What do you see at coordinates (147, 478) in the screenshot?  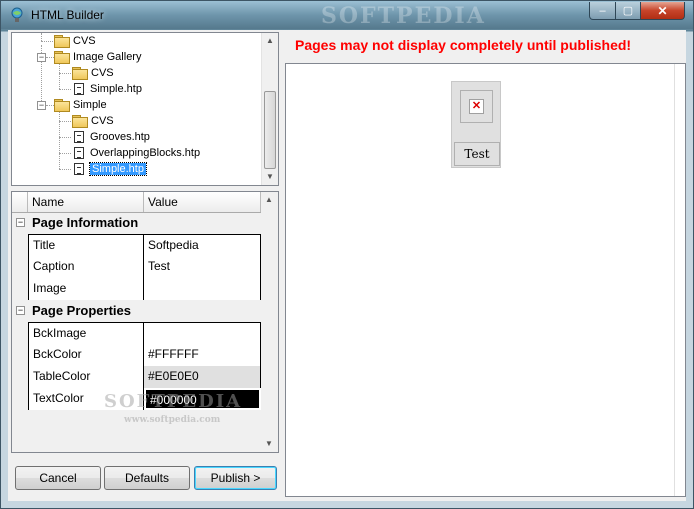 I see `defaults-button: Defaults` at bounding box center [147, 478].